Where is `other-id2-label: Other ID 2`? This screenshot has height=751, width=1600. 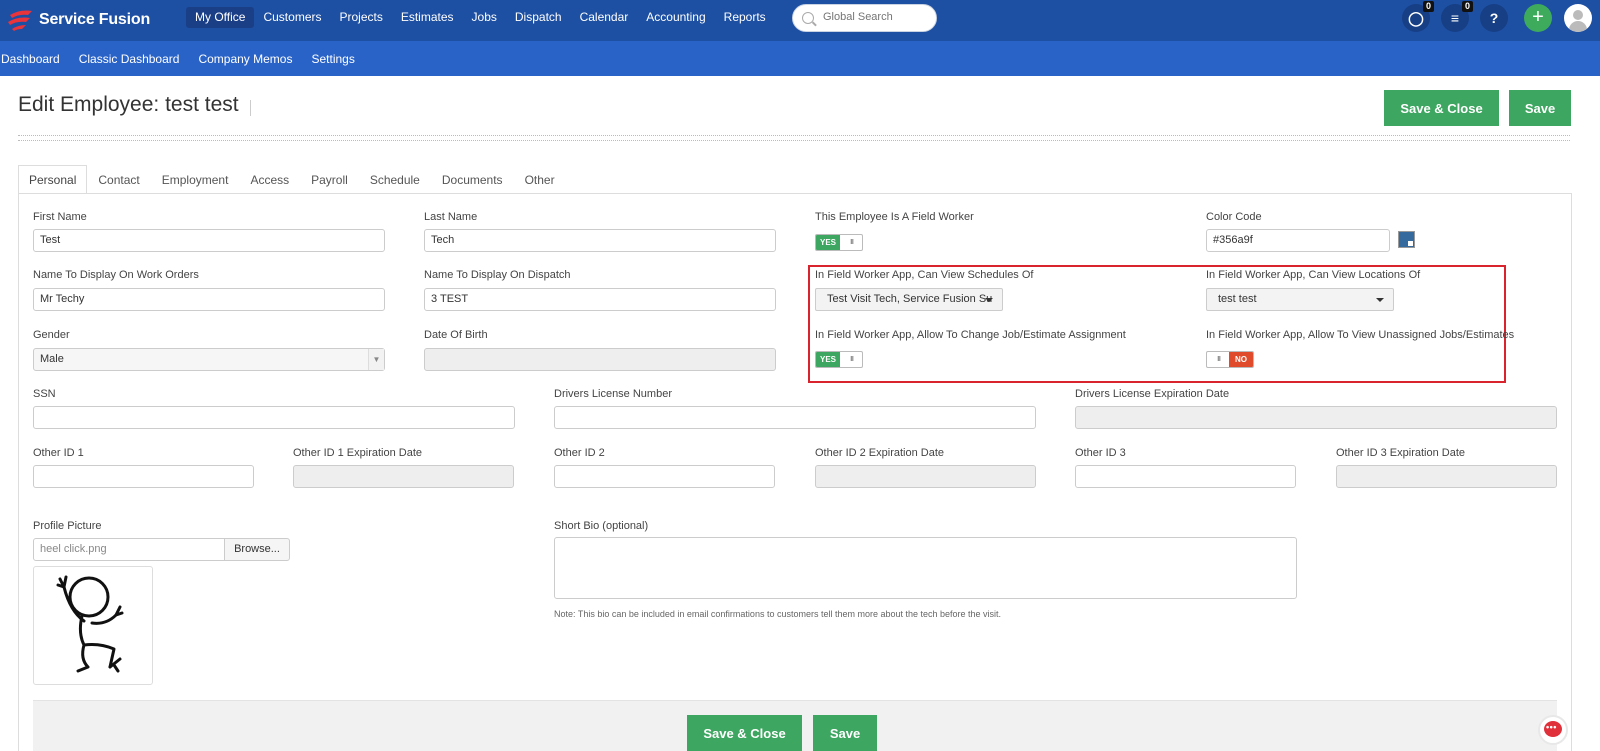 other-id2-label: Other ID 2 is located at coordinates (579, 453).